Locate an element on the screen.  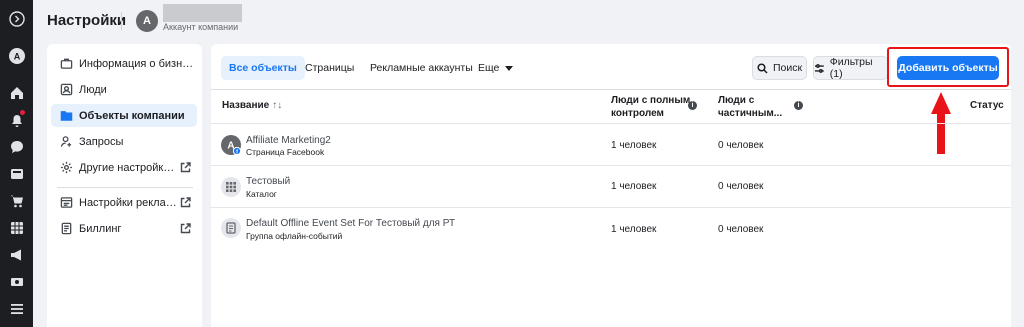
tab-more-label: Еще is located at coordinates (489, 68).